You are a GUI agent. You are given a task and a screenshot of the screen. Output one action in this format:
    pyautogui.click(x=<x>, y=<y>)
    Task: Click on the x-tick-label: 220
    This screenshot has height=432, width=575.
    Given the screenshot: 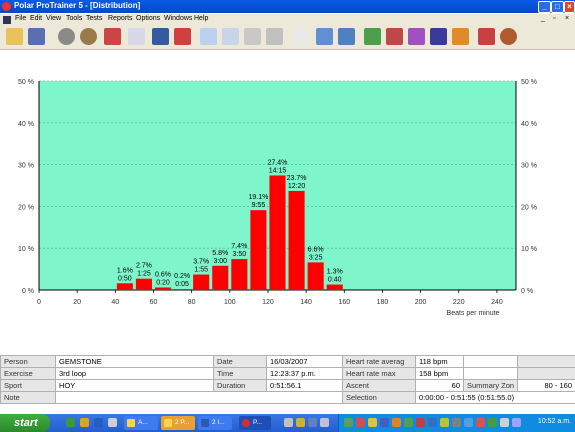 What is the action you would take?
    pyautogui.click(x=459, y=302)
    